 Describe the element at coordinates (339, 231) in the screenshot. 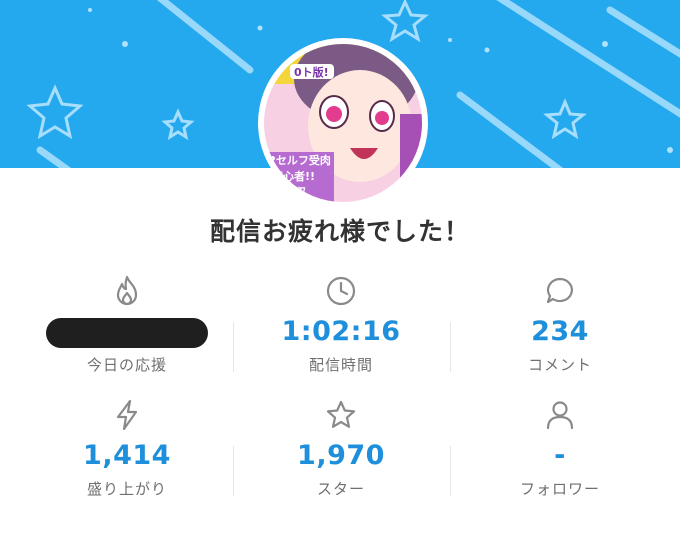

I see `stream-finished-title: 配信お疲れ様でした！` at that location.